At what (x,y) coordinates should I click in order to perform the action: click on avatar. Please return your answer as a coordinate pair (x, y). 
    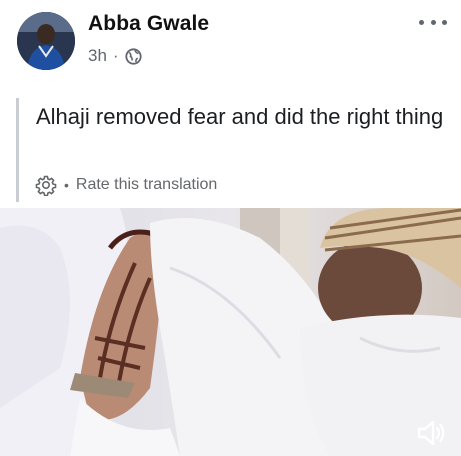
    Looking at the image, I should click on (46, 41).